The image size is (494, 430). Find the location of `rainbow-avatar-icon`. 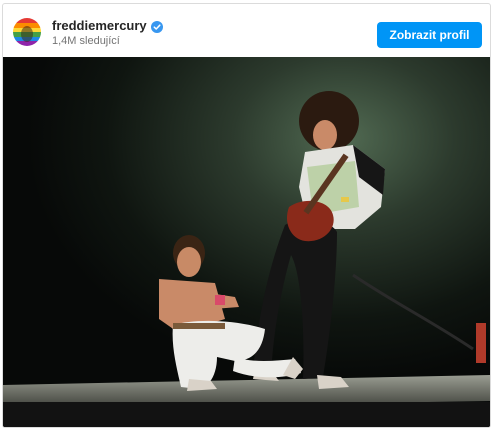

rainbow-avatar-icon is located at coordinates (27, 32).